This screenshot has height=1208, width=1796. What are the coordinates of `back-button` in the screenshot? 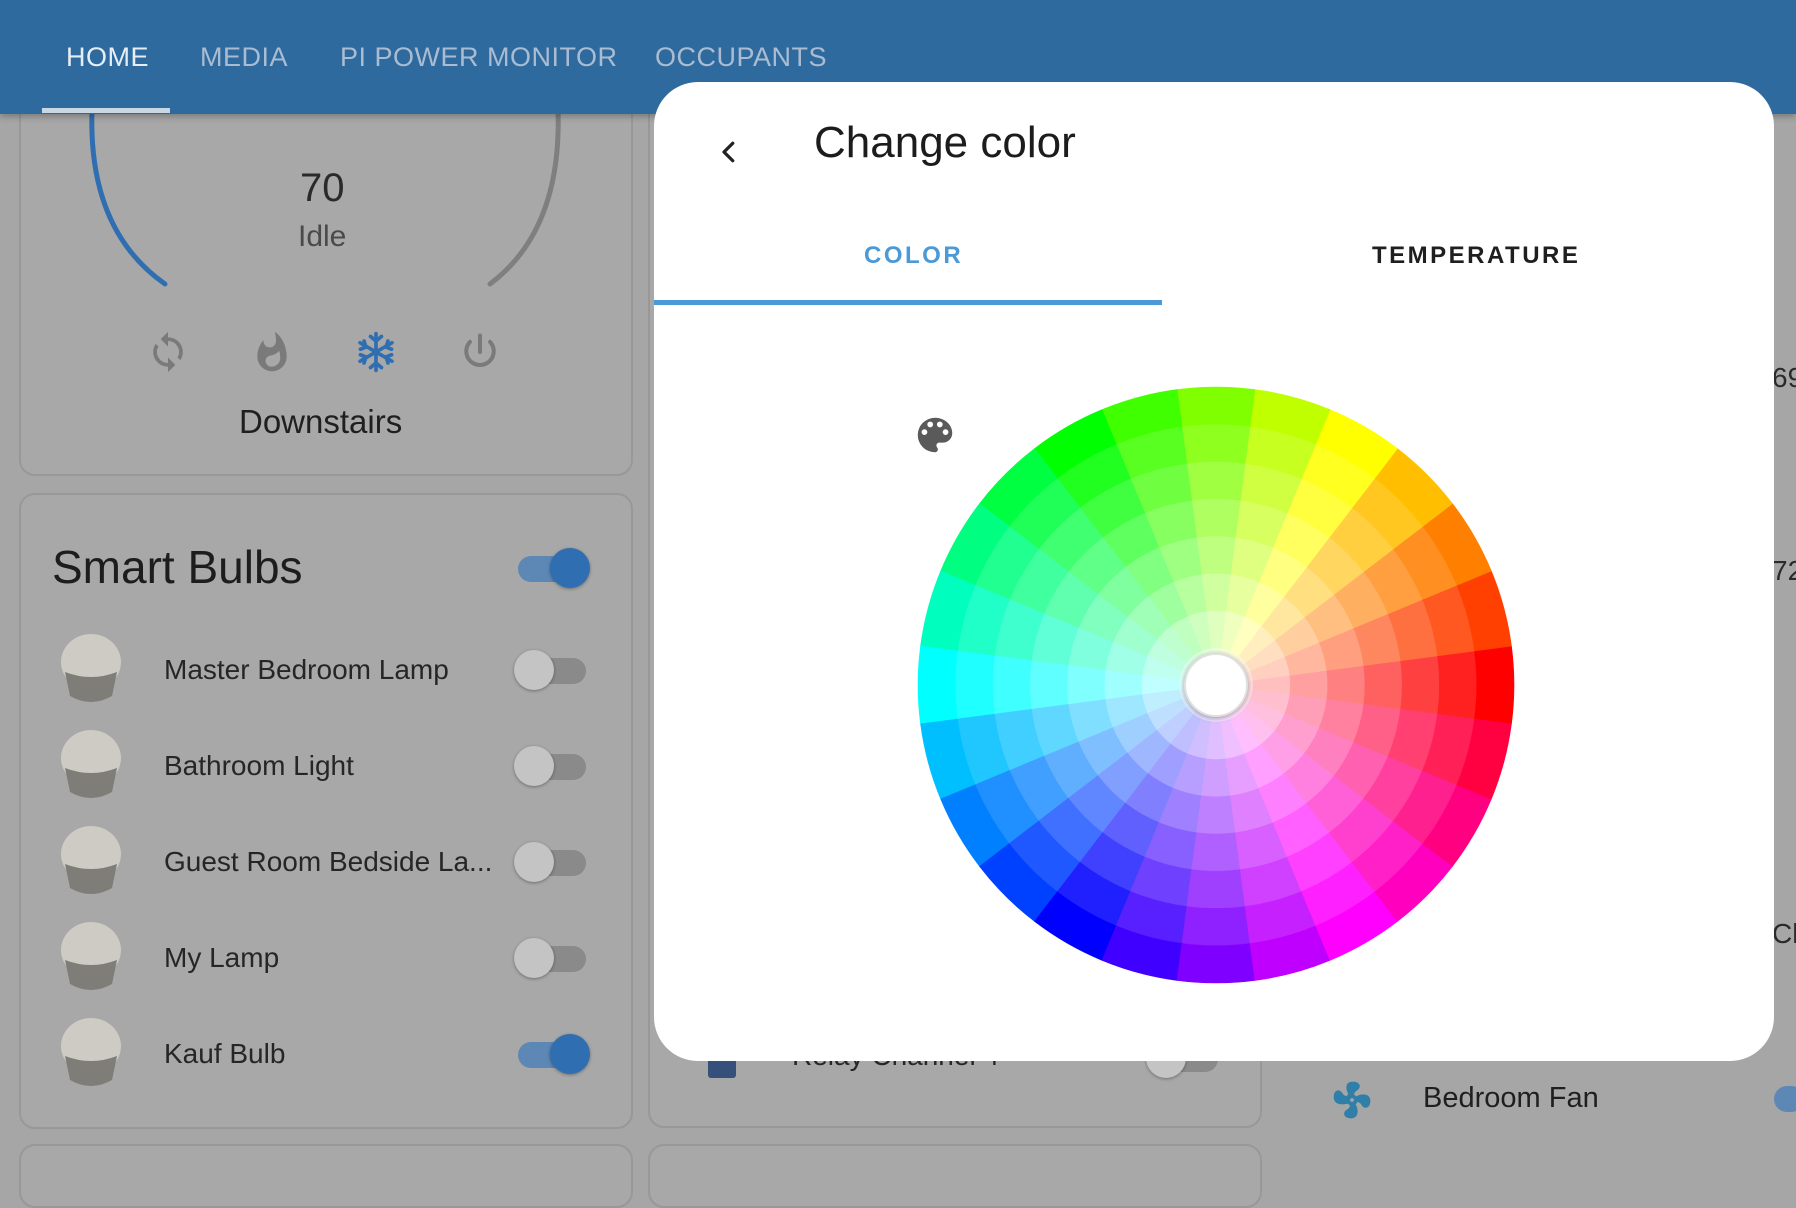 It's located at (729, 152).